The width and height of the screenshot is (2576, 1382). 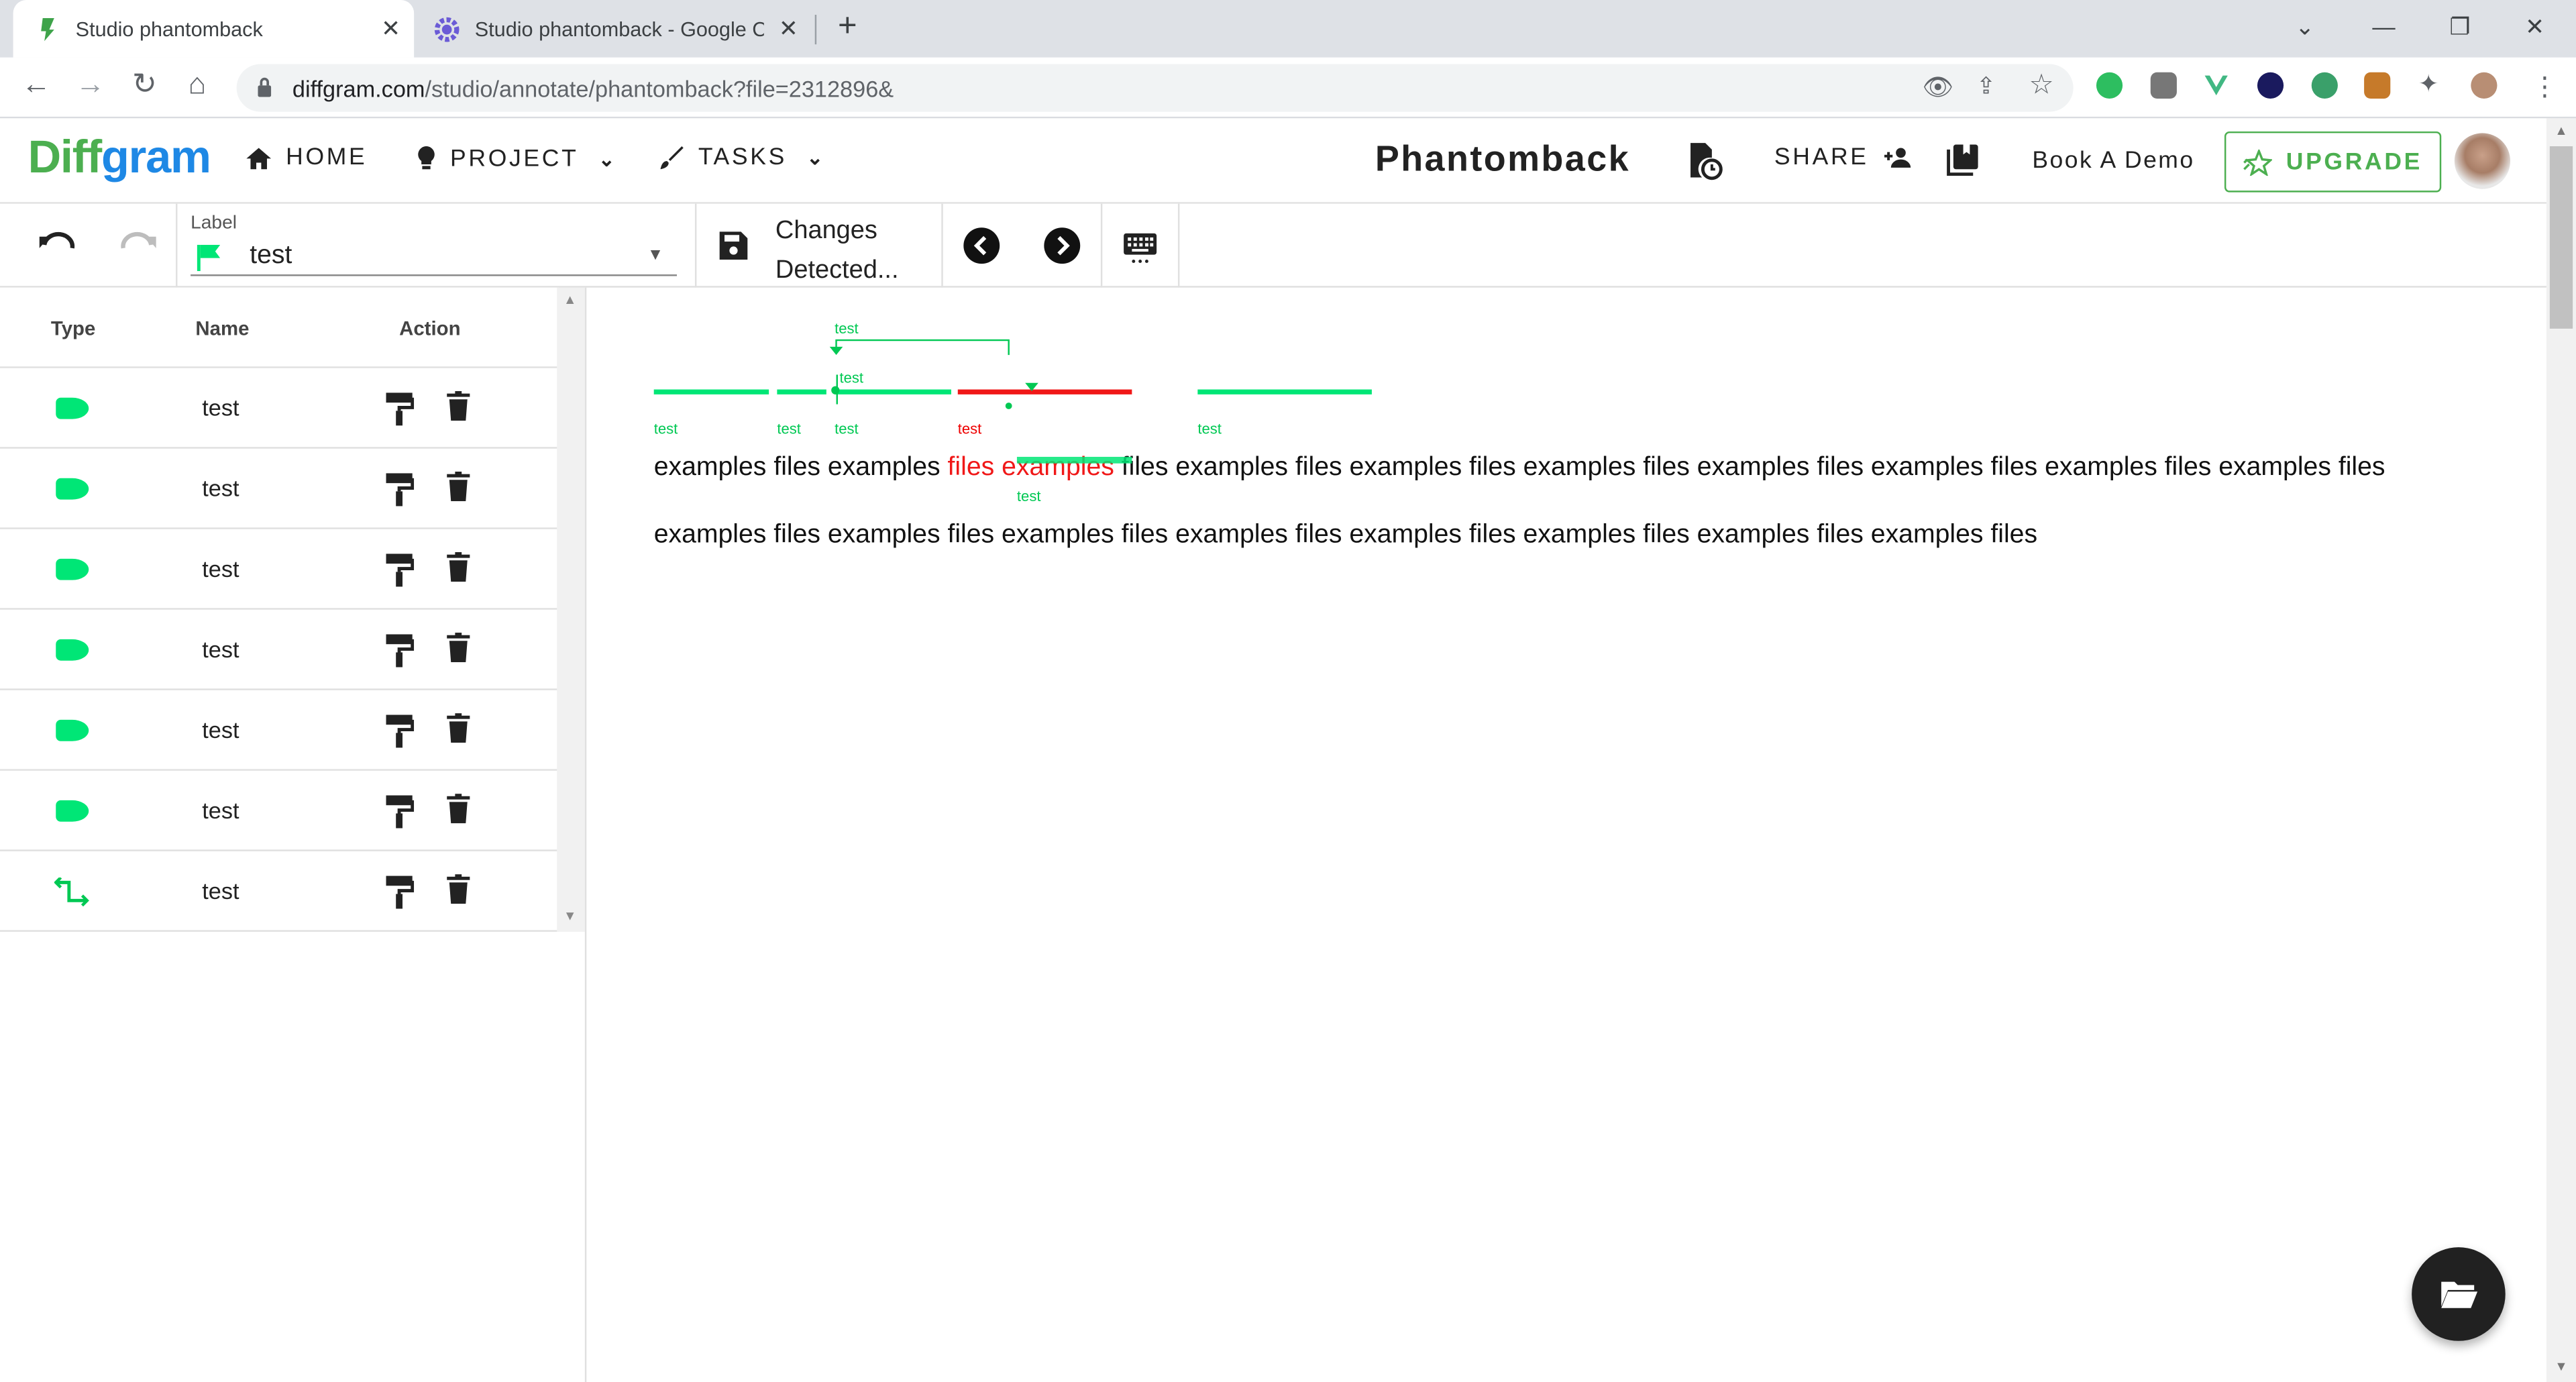 I want to click on back-icon: ←, so click(x=36, y=84).